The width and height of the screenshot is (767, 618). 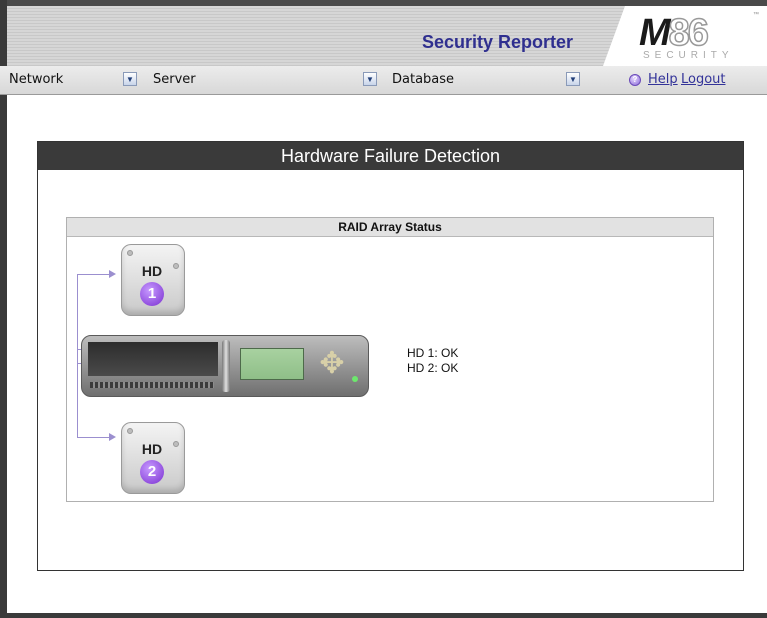 I want to click on connector-bottom, so click(x=94, y=437).